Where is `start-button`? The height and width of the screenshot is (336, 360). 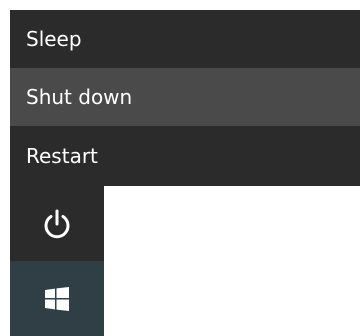
start-button is located at coordinates (57, 298).